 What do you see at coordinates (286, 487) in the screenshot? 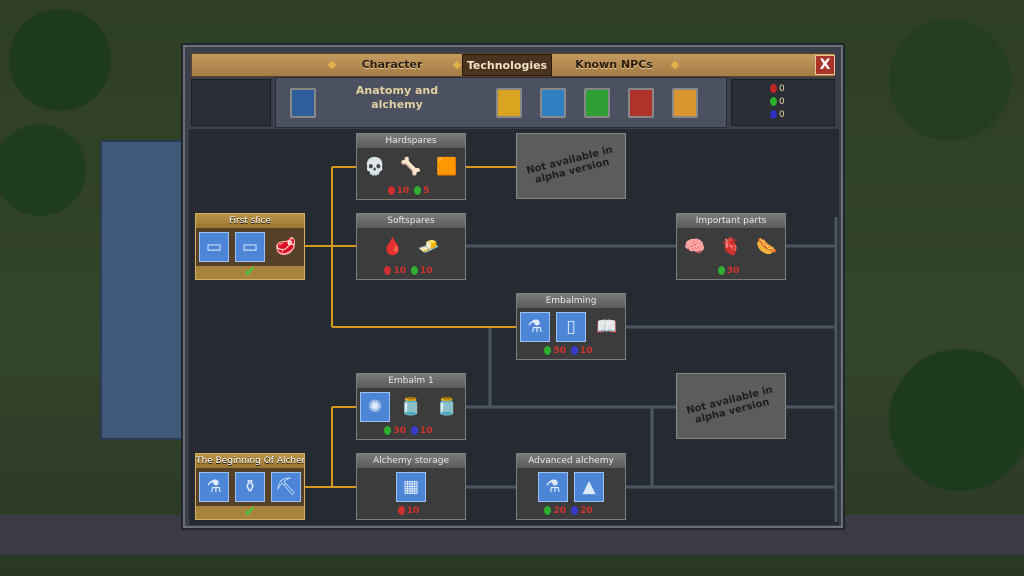
I see `blueprint-mortar-icon: ⛏` at bounding box center [286, 487].